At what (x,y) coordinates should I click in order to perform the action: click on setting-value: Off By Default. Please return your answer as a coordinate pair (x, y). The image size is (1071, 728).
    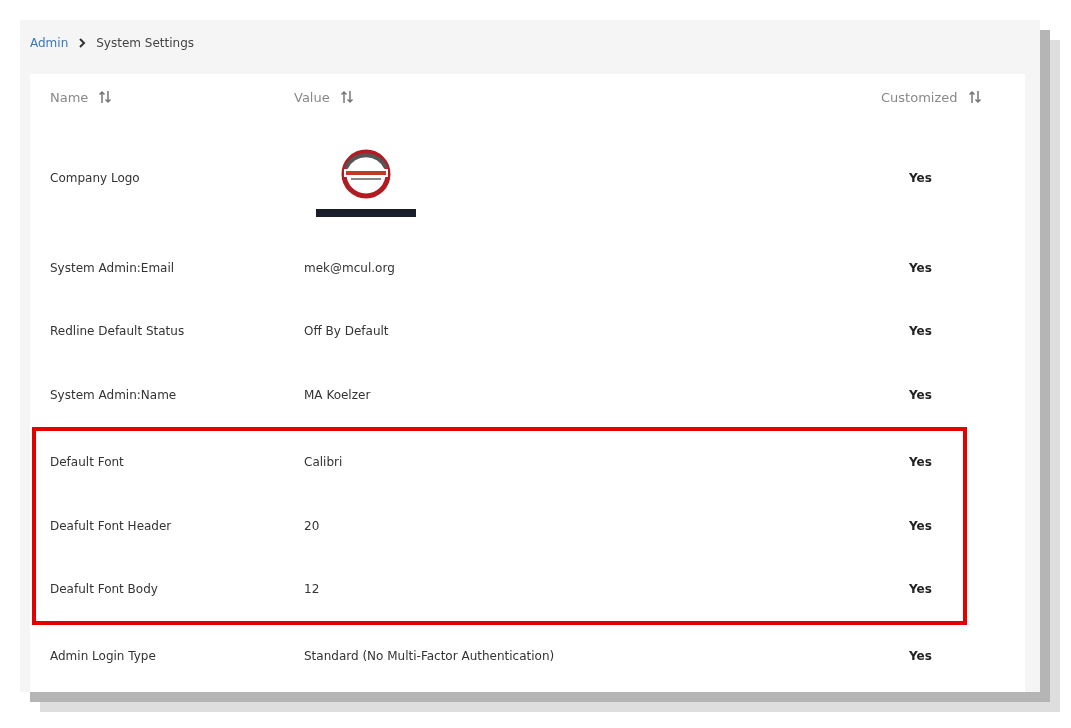
    Looking at the image, I should click on (346, 331).